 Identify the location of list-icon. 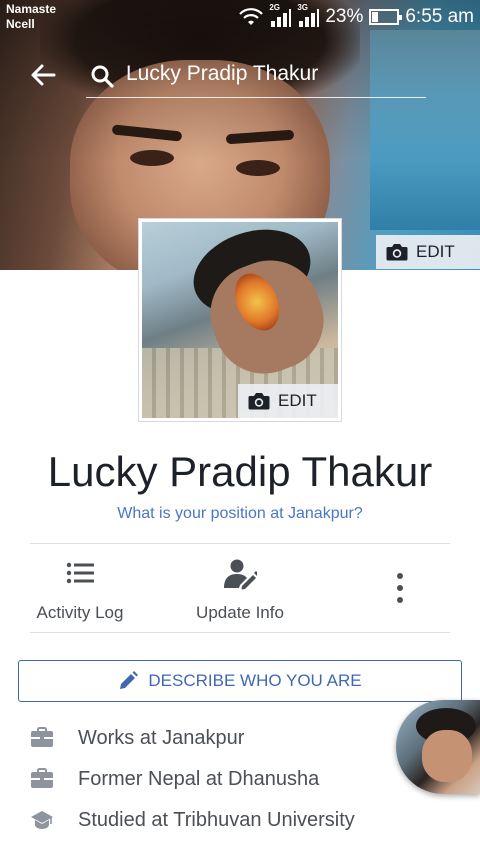
(80, 573).